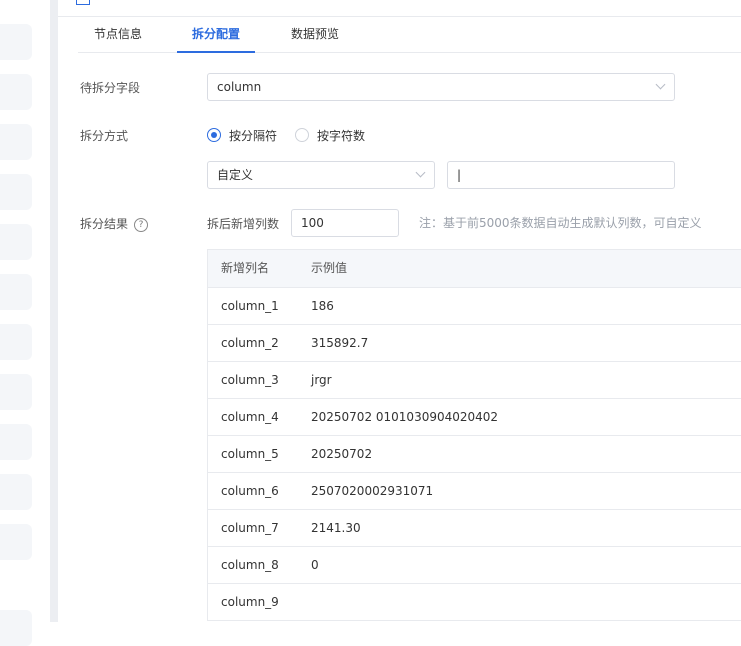 Image resolution: width=741 pixels, height=646 pixels. Describe the element at coordinates (321, 175) in the screenshot. I see `delimiter-type-select: 自定义` at that location.